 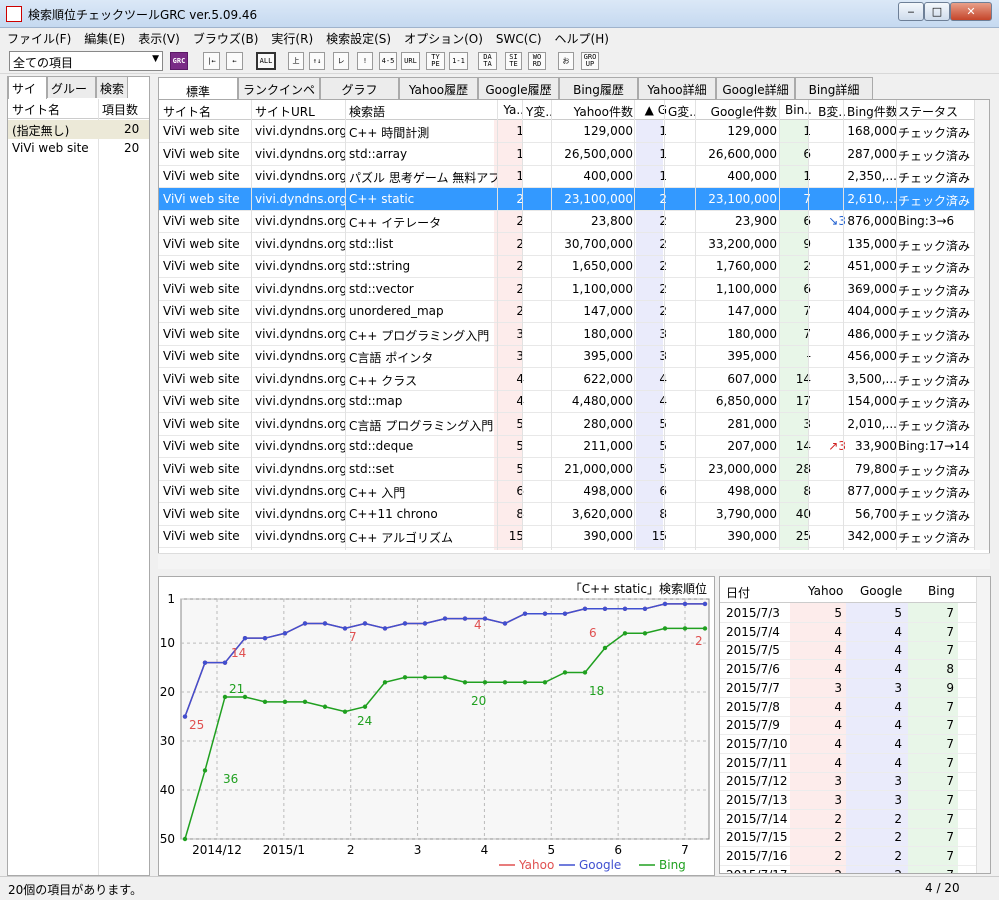 I want to click on history-date: 2015/7/7, so click(x=753, y=687).